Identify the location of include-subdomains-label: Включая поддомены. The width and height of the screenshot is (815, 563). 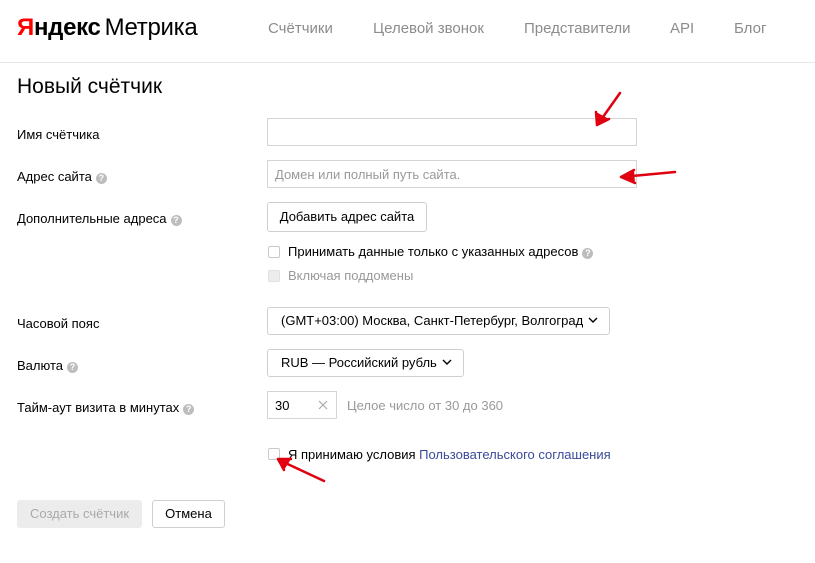
(351, 275).